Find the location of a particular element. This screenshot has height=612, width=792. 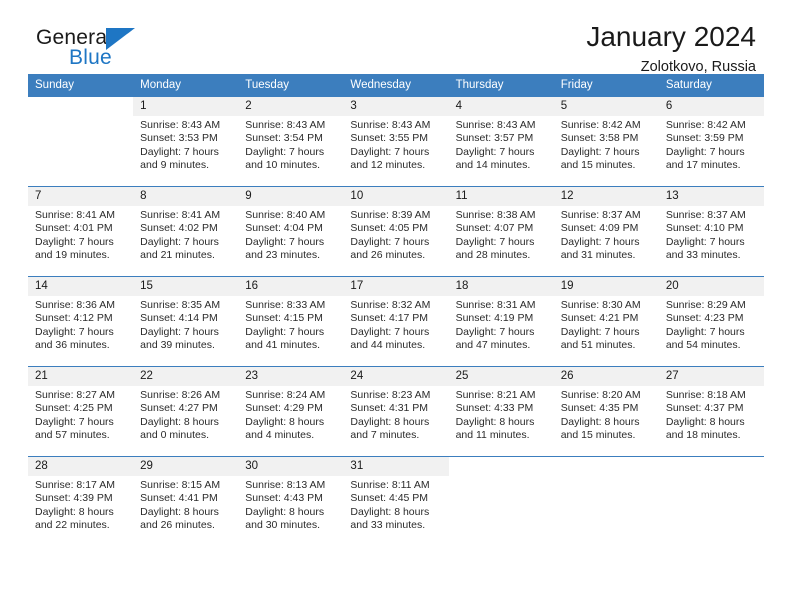

daylight-text: and 28 minutes. is located at coordinates (493, 255).